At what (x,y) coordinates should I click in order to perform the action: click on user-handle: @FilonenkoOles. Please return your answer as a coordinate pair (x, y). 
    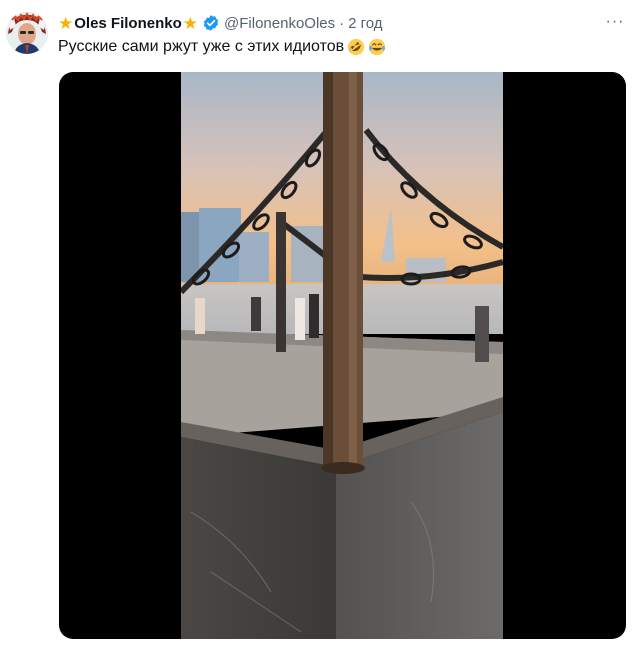
    Looking at the image, I should click on (279, 23).